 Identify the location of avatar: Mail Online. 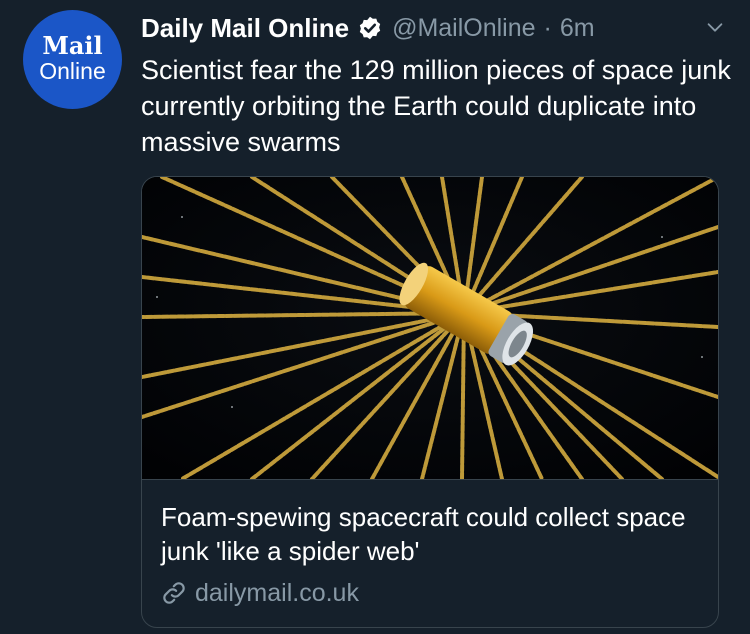
(72, 59).